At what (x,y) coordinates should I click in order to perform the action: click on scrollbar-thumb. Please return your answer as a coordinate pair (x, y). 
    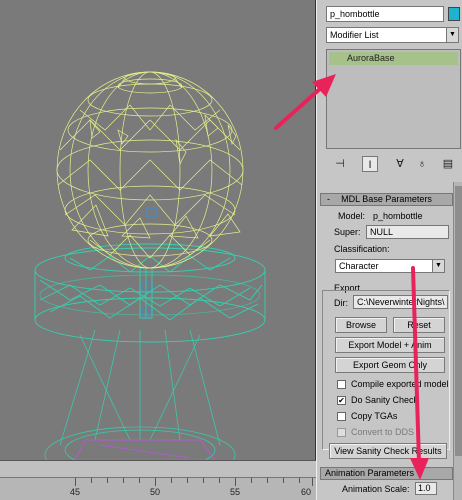
    Looking at the image, I should click on (458, 321).